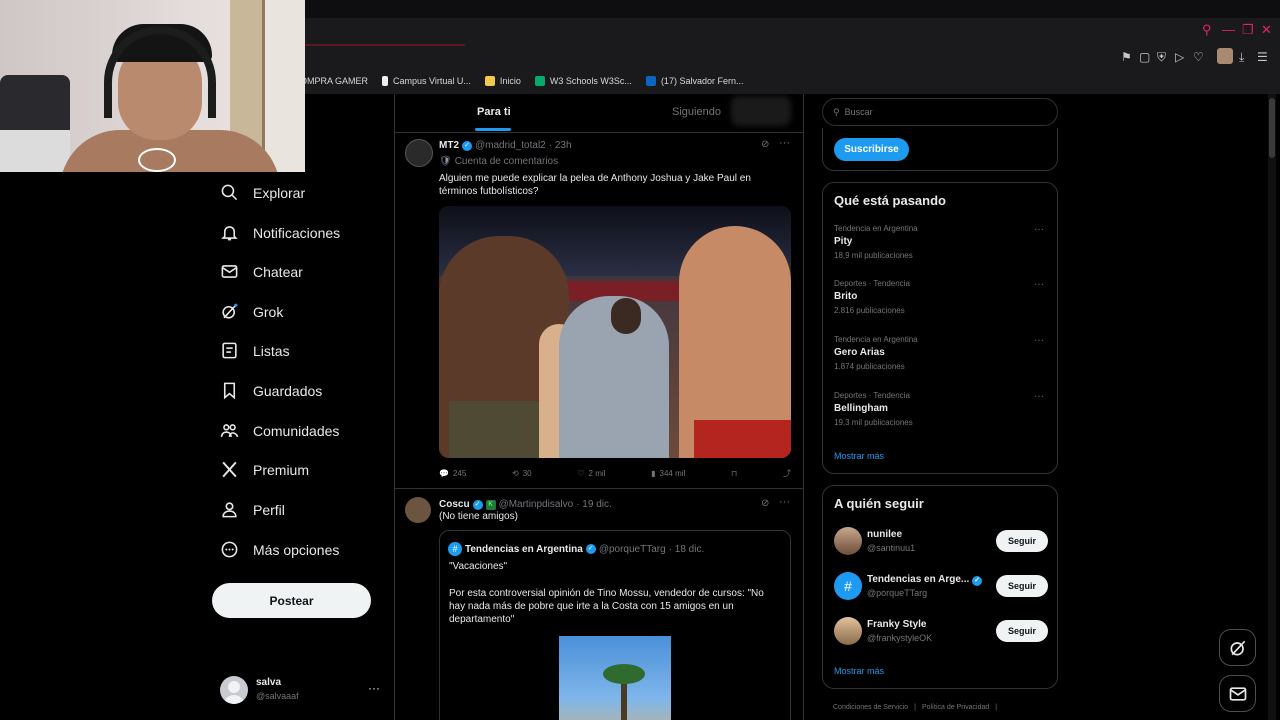 The height and width of the screenshot is (720, 1280). What do you see at coordinates (761, 111) in the screenshot?
I see `blurred-overlay` at bounding box center [761, 111].